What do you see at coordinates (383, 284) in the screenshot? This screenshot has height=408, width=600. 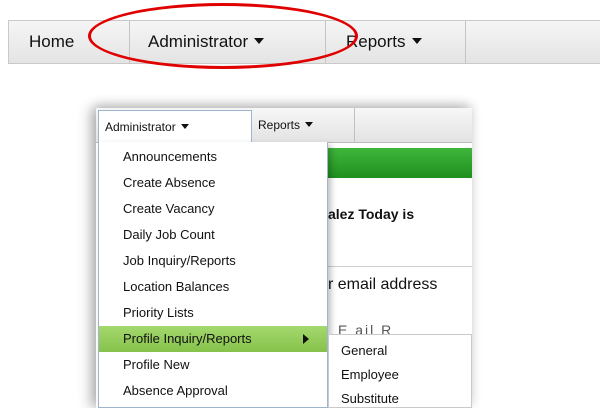 I see `email-address-label: r email address` at bounding box center [383, 284].